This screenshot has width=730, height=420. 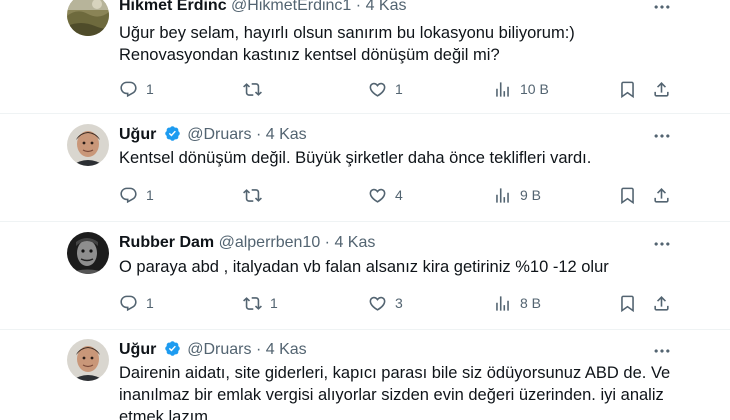 What do you see at coordinates (517, 195) in the screenshot?
I see `views-button: 9 B` at bounding box center [517, 195].